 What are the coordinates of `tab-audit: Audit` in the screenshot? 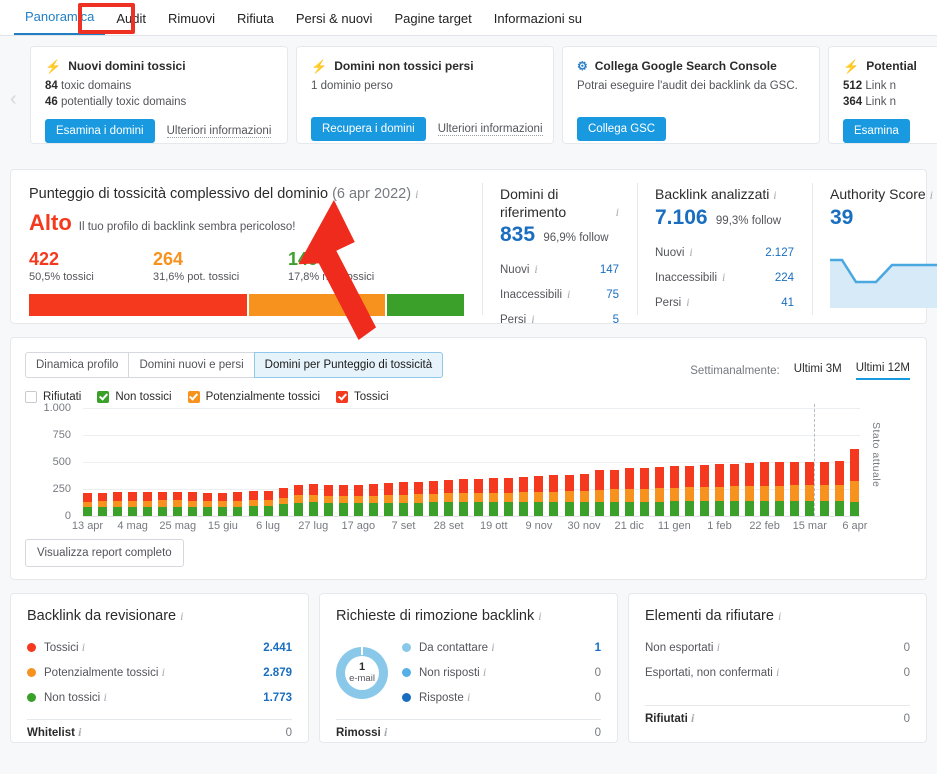 It's located at (131, 23).